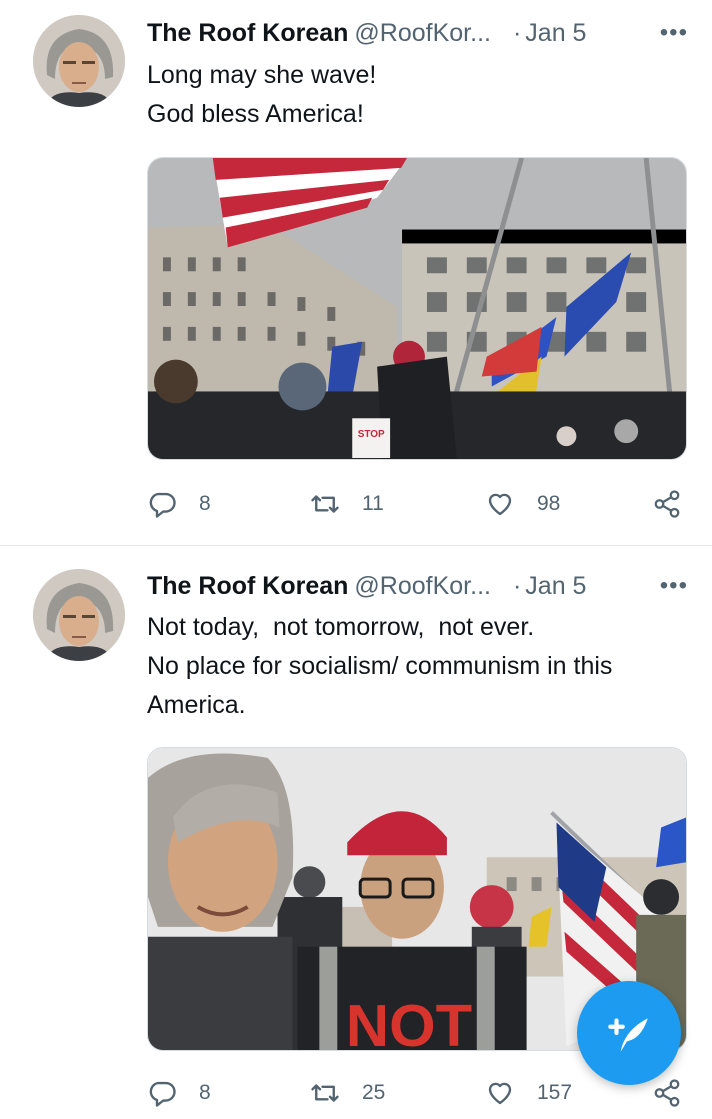  I want to click on retweet-button: 25, so click(347, 1093).